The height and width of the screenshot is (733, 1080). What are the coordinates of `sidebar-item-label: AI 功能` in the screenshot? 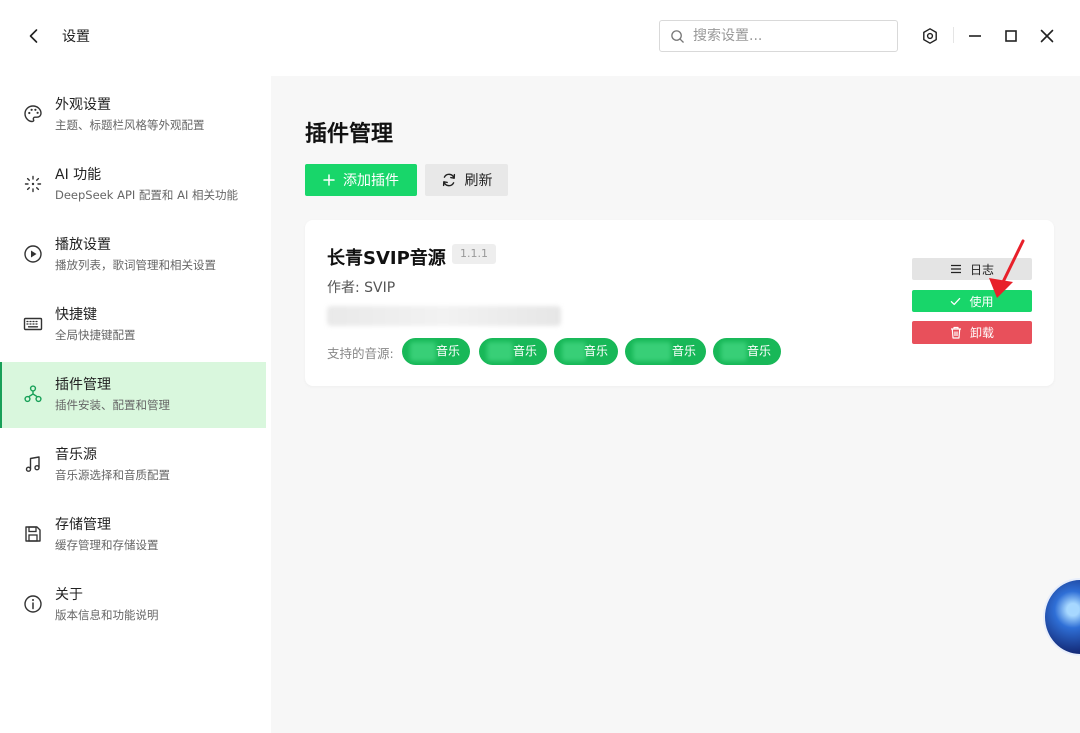 It's located at (78, 175).